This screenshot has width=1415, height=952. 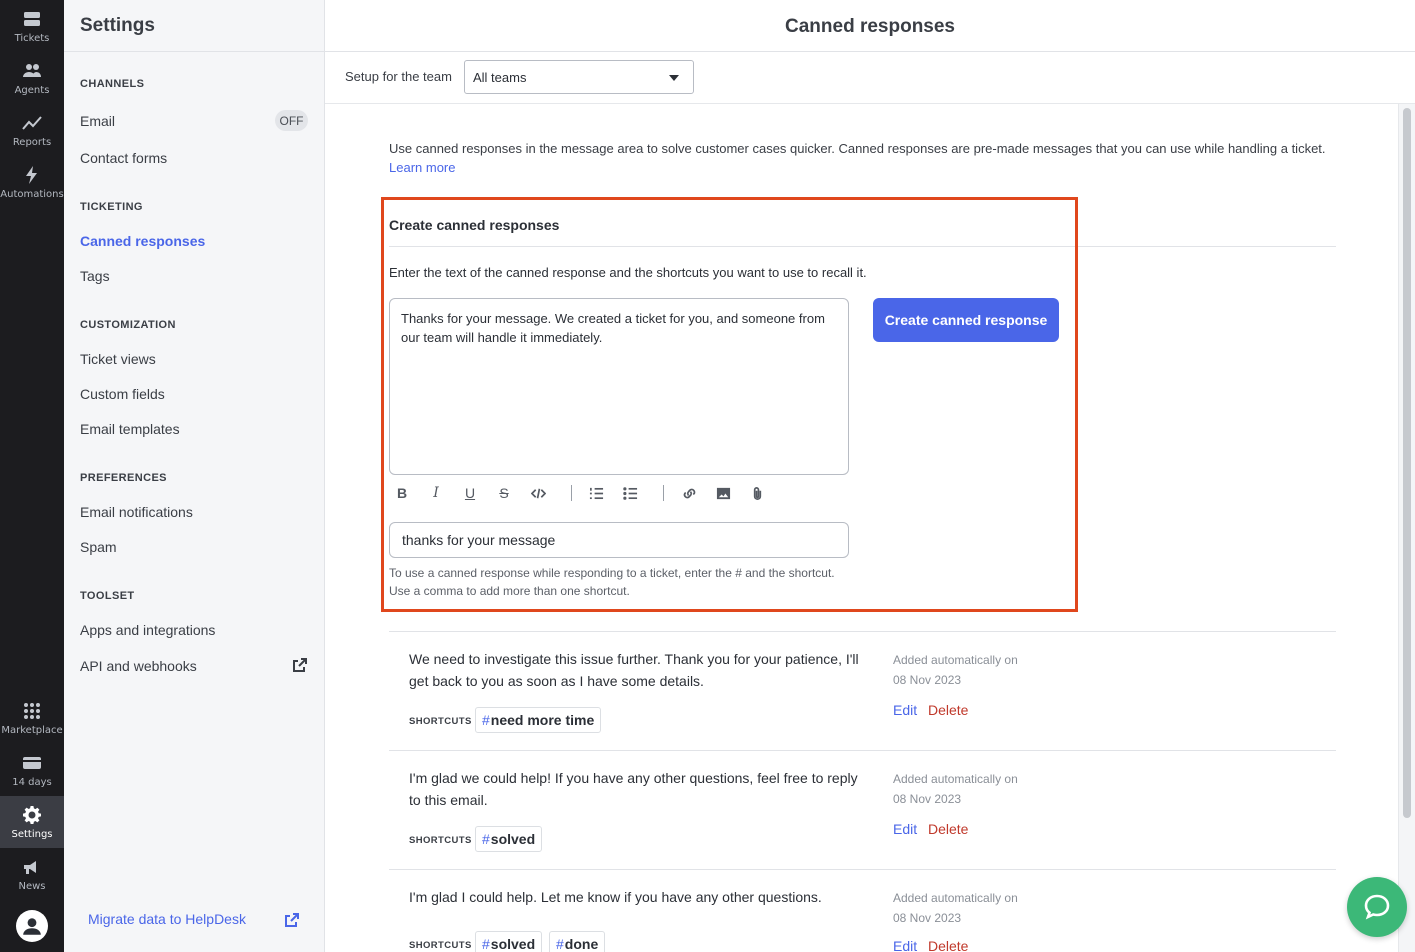 What do you see at coordinates (111, 207) in the screenshot?
I see `section-ticketing: TICKETING` at bounding box center [111, 207].